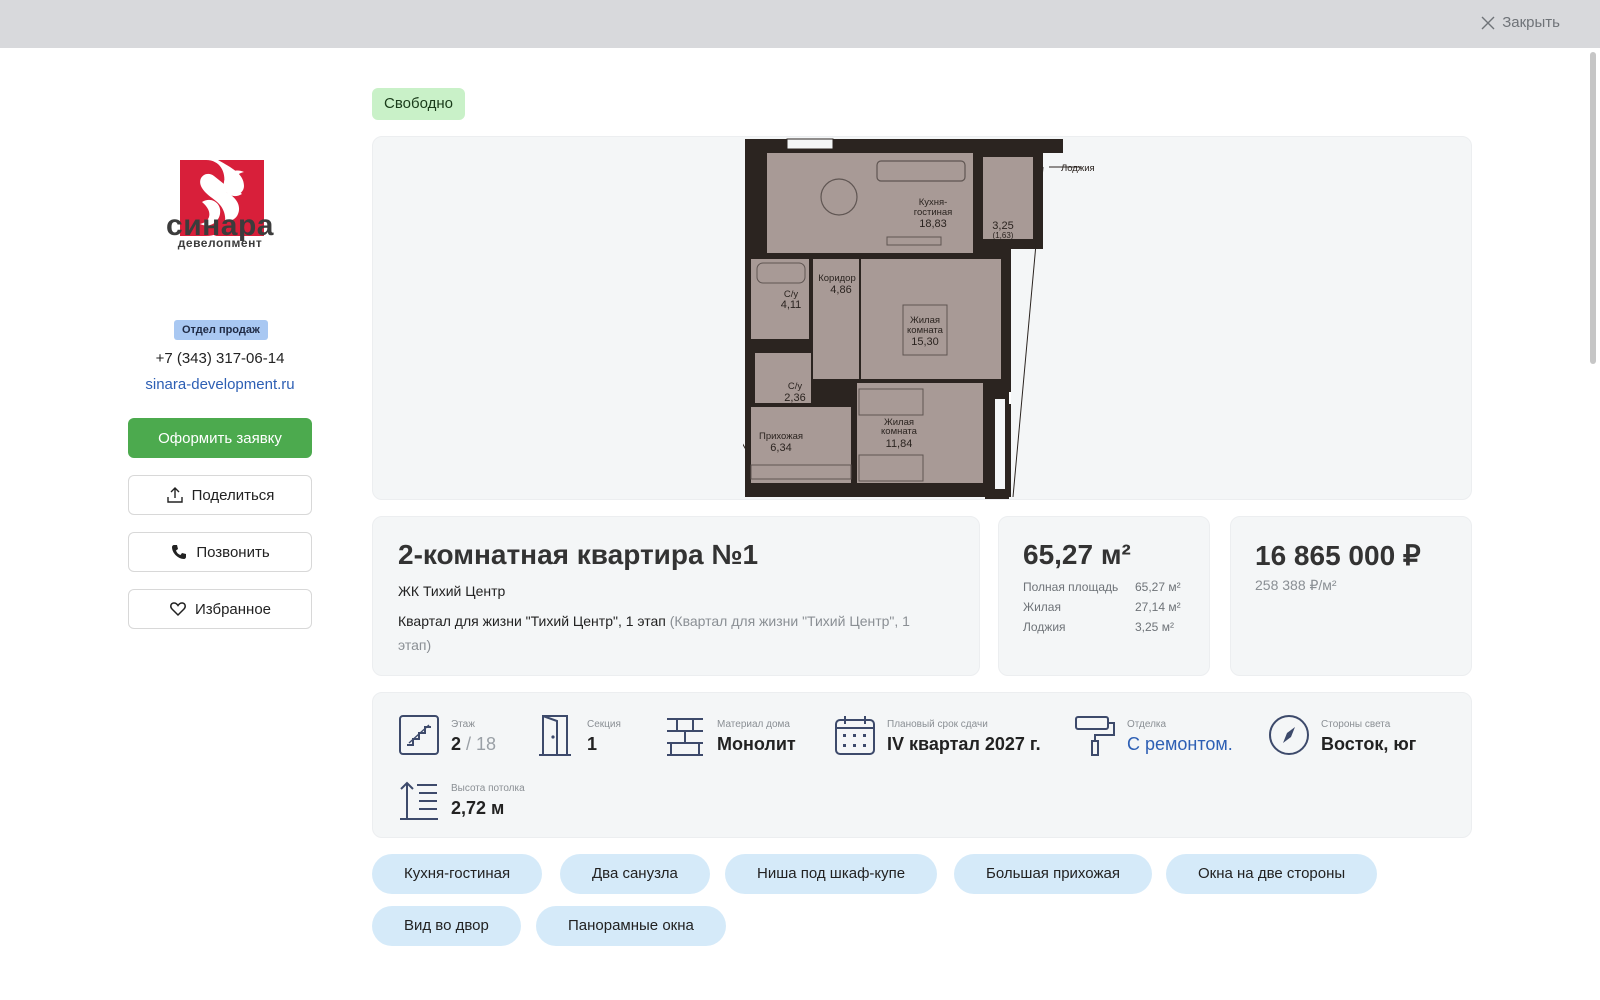  I want to click on plan-label-living2-area: 11,84, so click(899, 444).